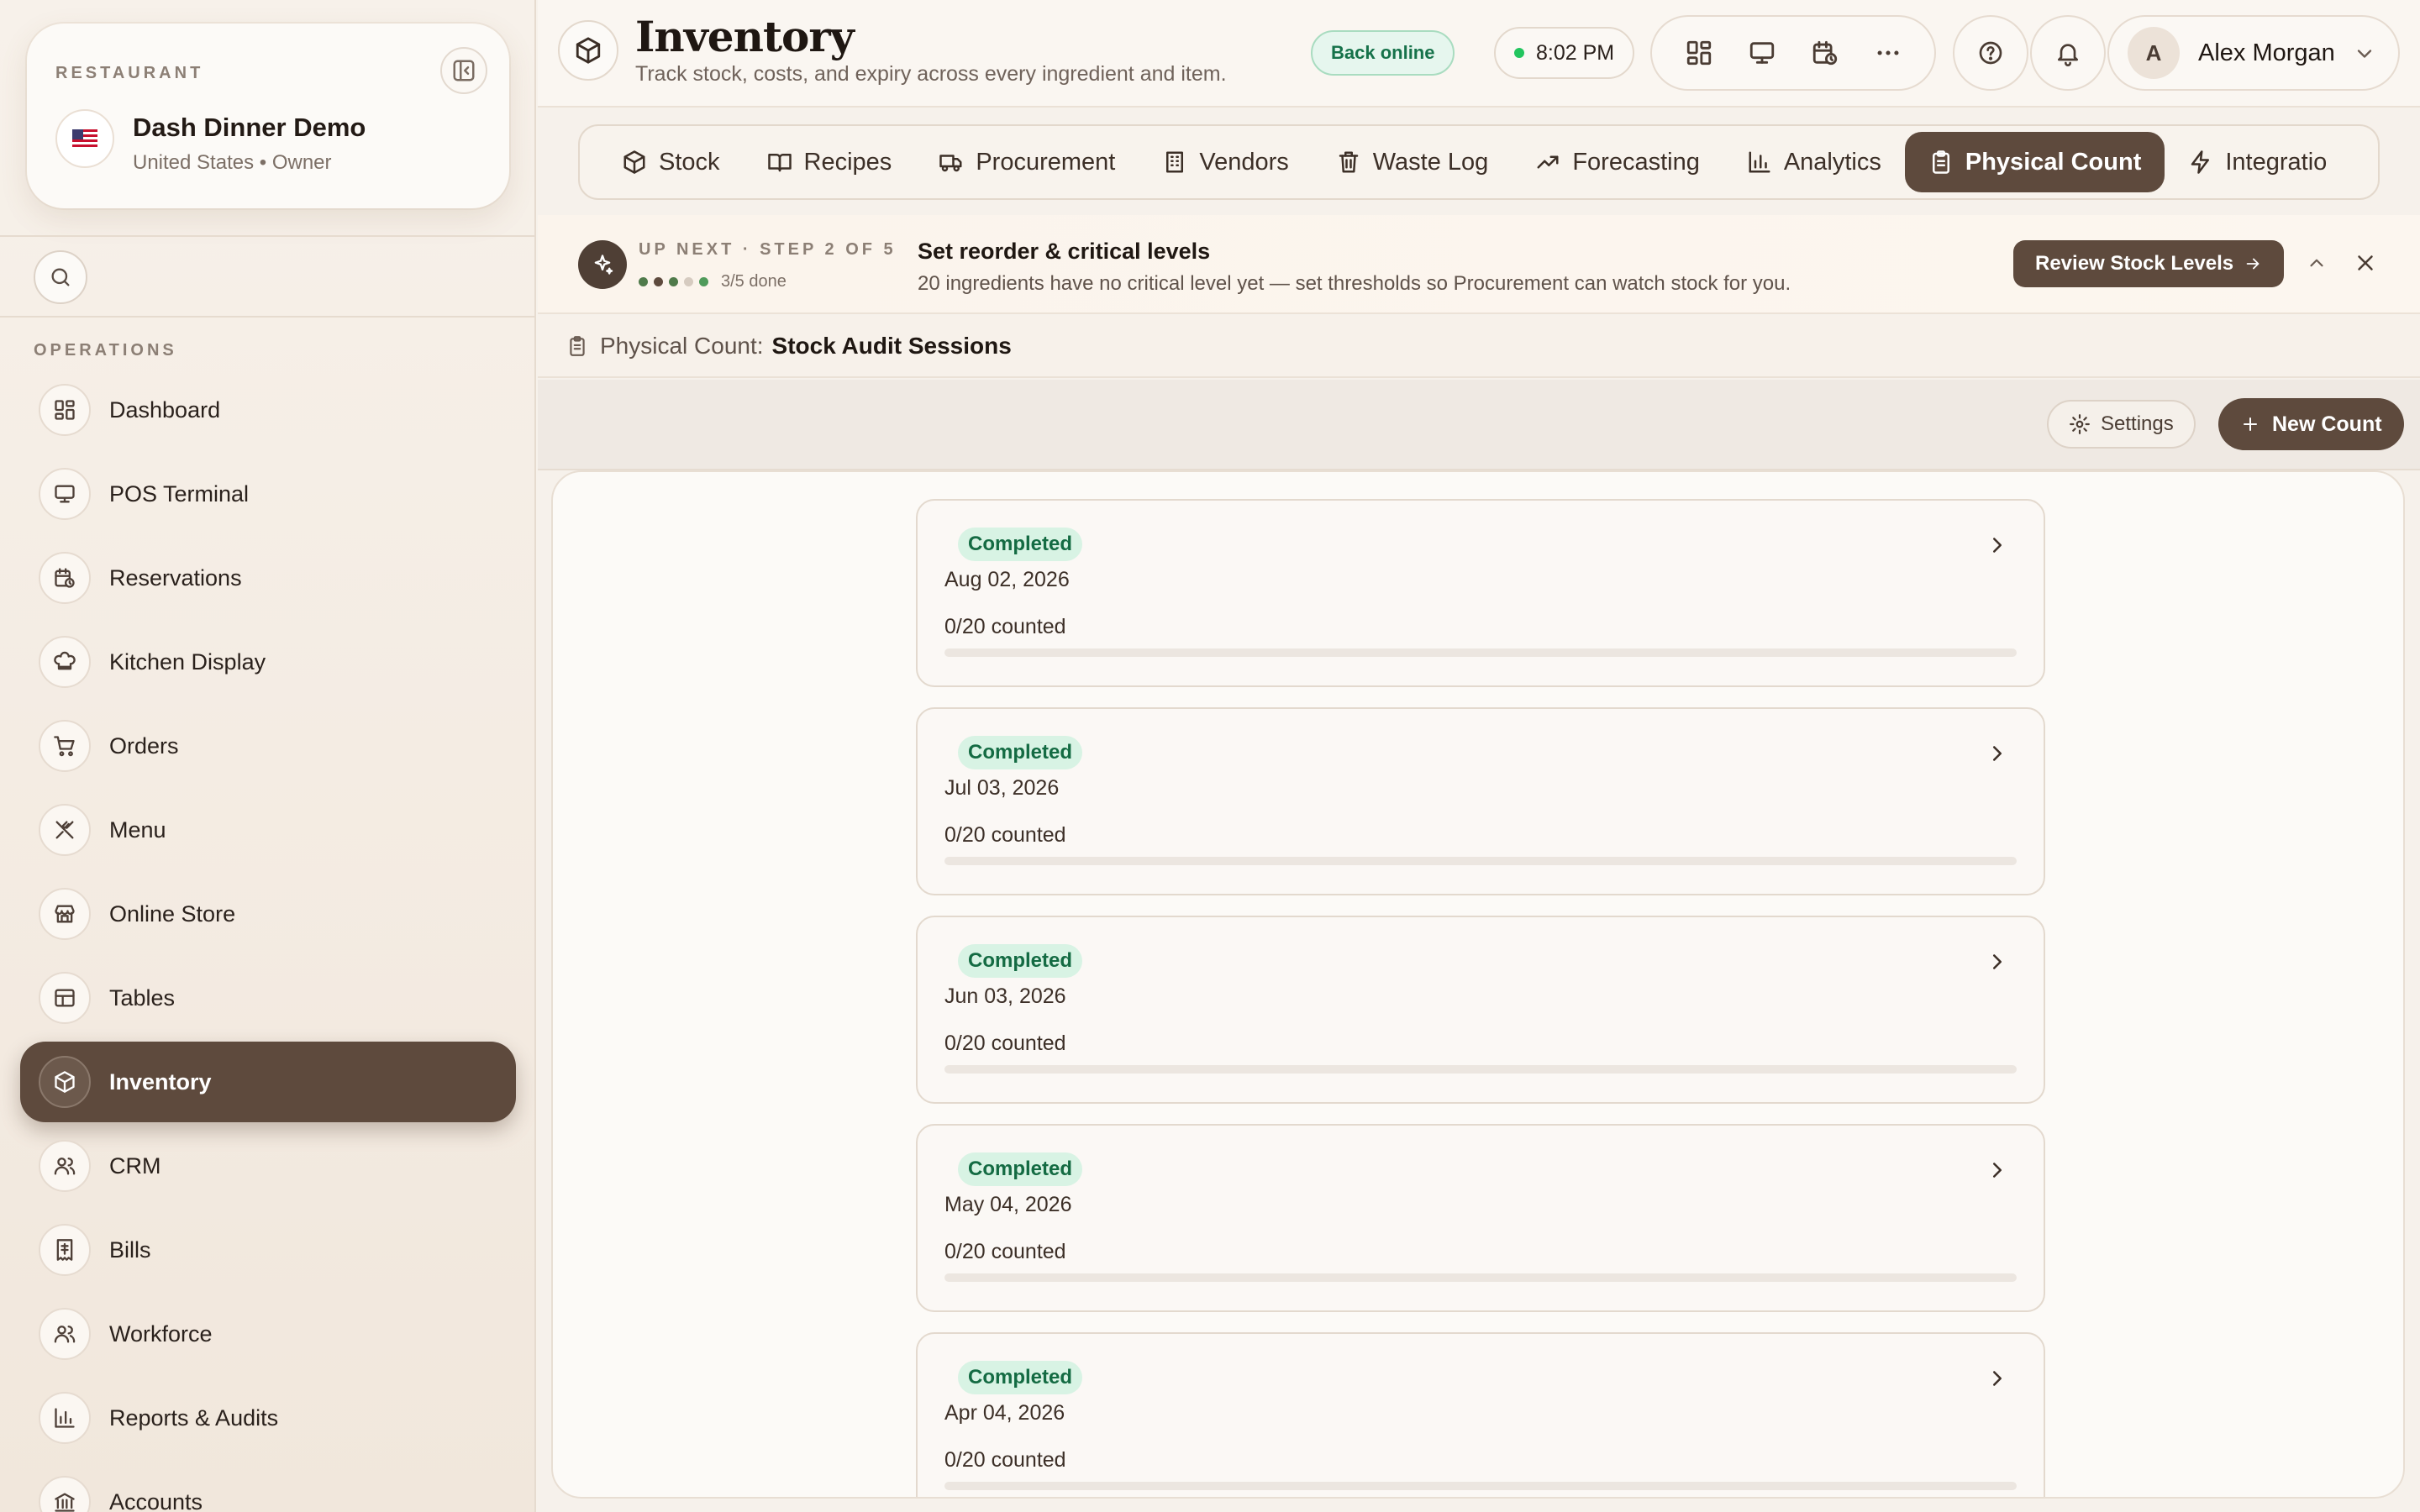 The height and width of the screenshot is (1512, 2420). What do you see at coordinates (268, 998) in the screenshot?
I see `sidebar-item-tables: Tables` at bounding box center [268, 998].